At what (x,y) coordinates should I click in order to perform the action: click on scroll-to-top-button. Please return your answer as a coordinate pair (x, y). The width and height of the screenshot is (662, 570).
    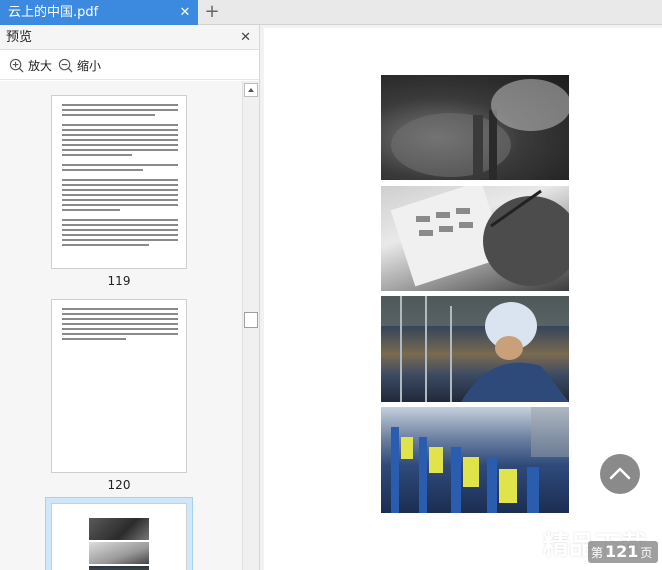
    Looking at the image, I should click on (620, 474).